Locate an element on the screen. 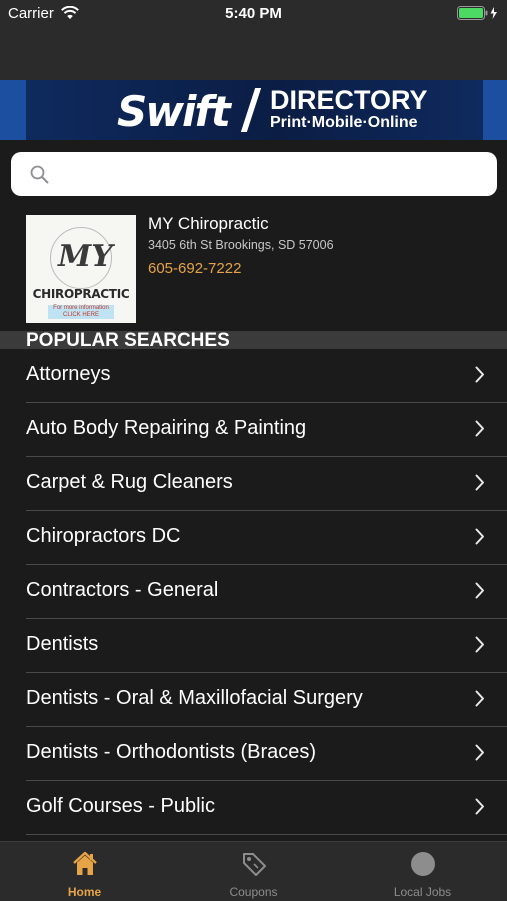 Image resolution: width=507 pixels, height=901 pixels. ad-title: CHIROPRACTIC is located at coordinates (81, 294).